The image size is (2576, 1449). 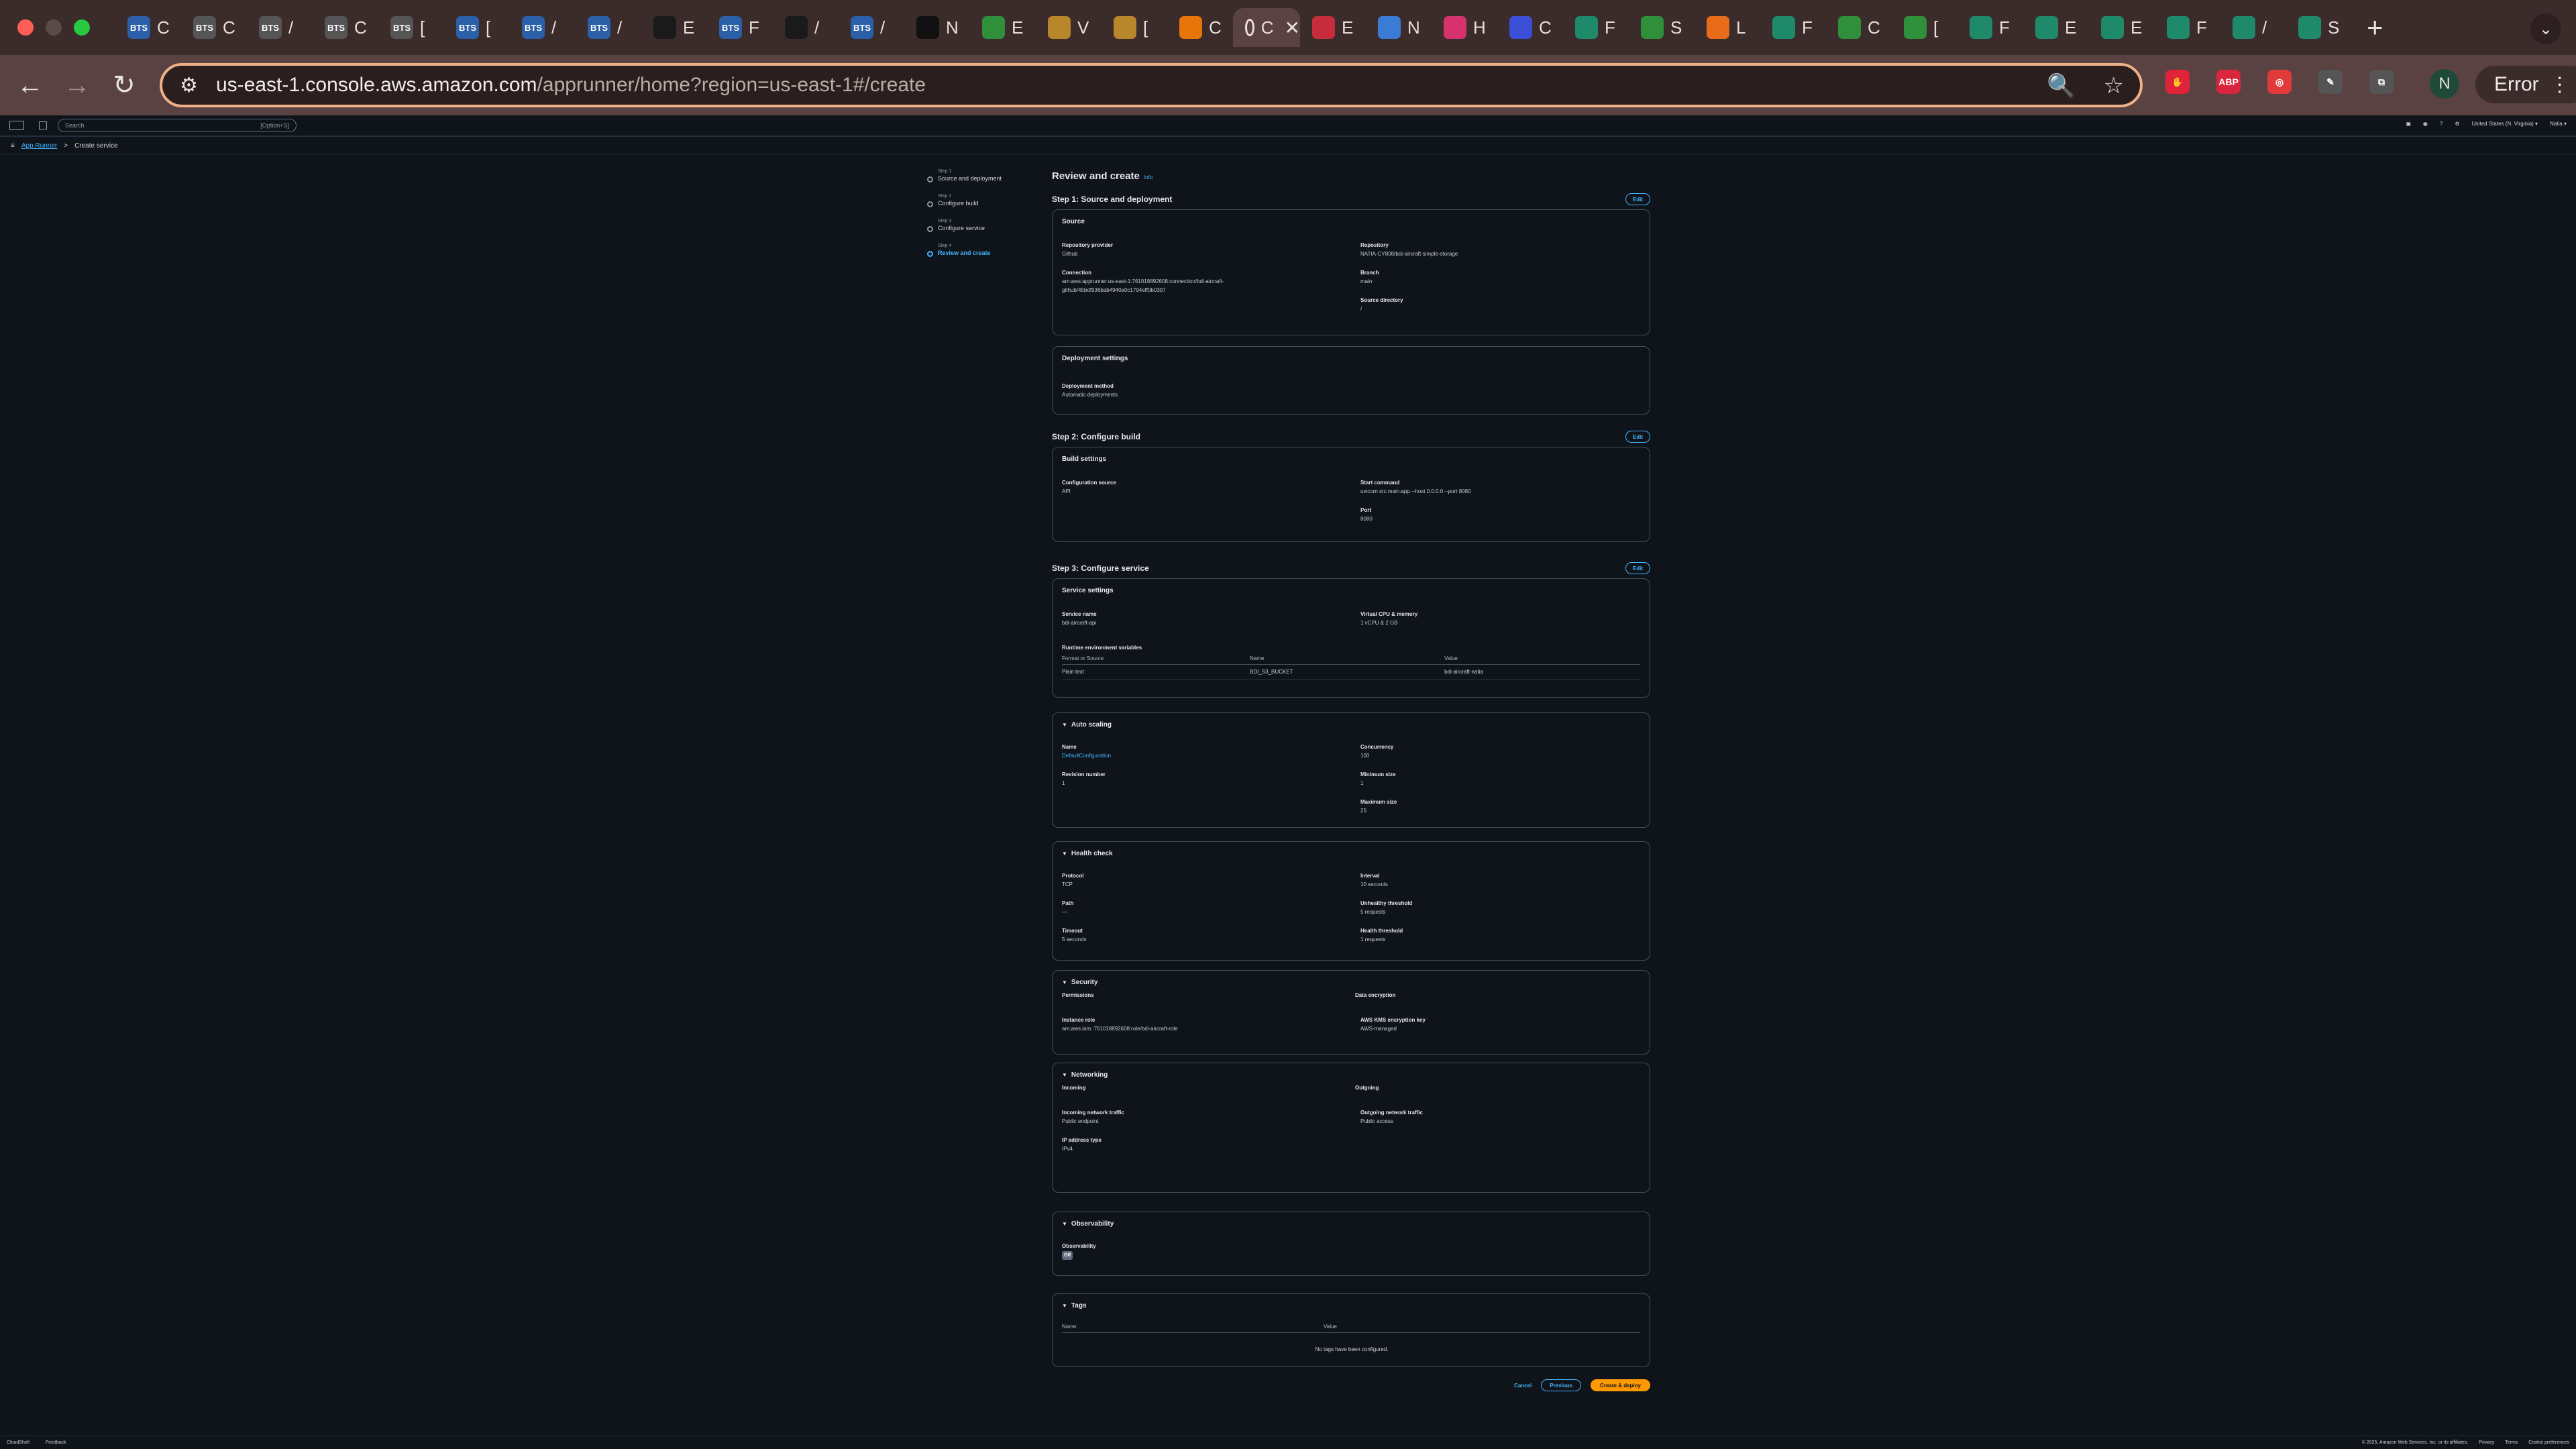 What do you see at coordinates (1078, 995) in the screenshot?
I see `permissions-subheading: Permissions` at bounding box center [1078, 995].